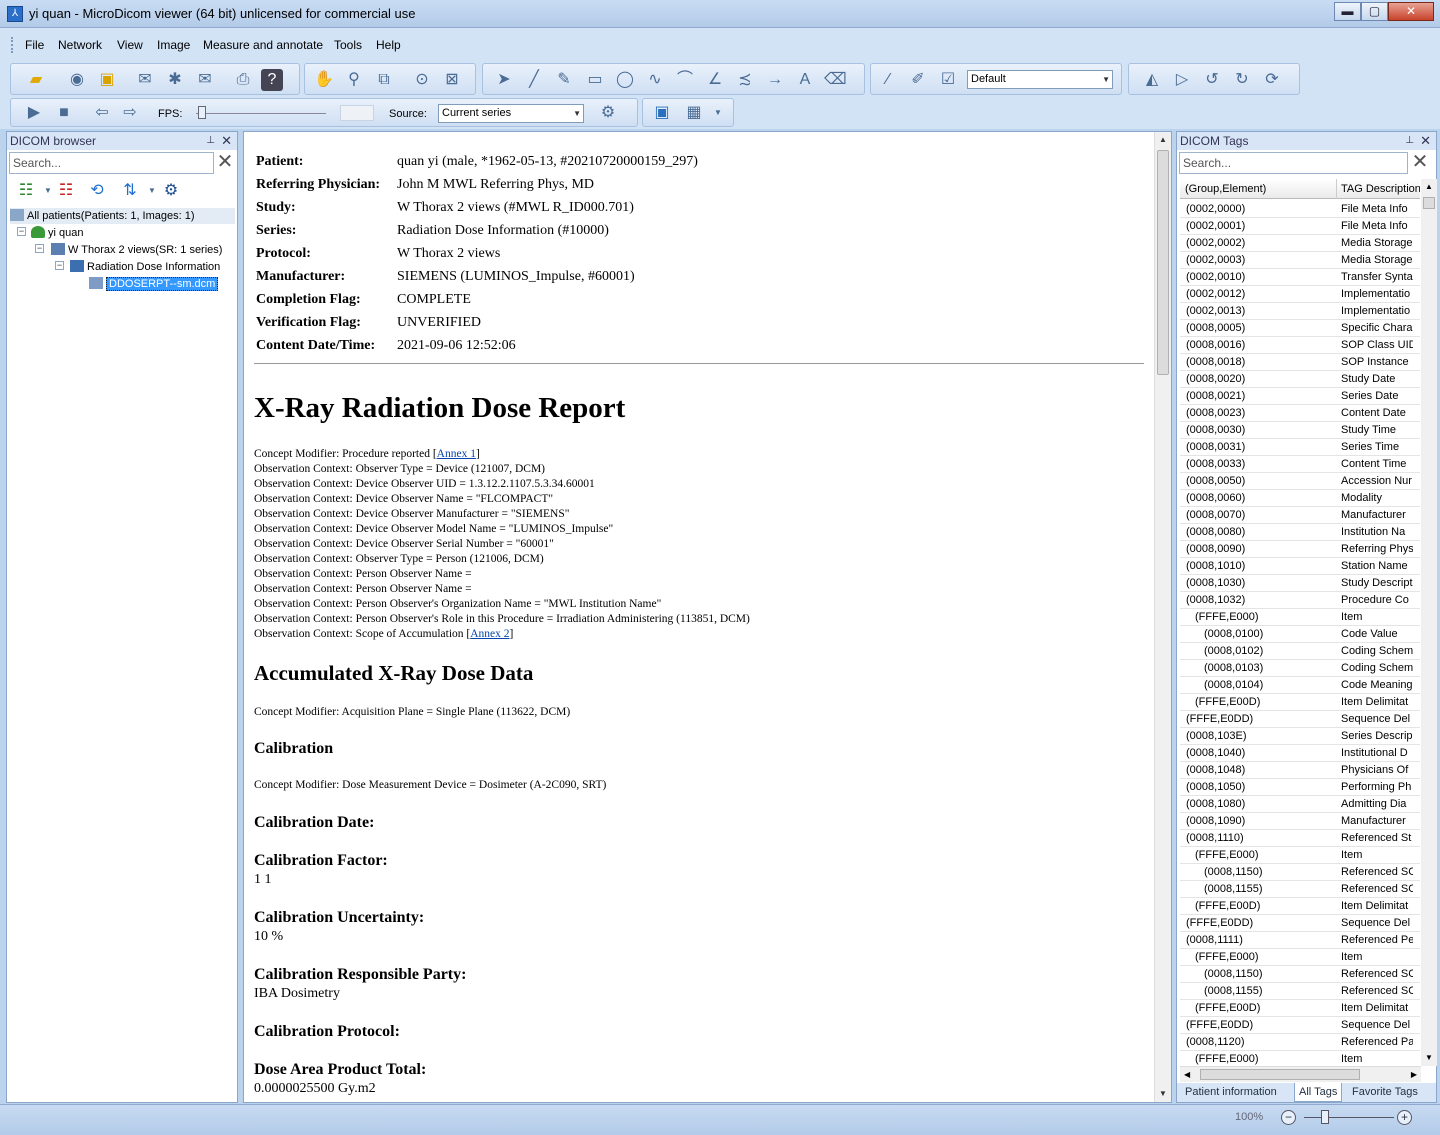  I want to click on table-row: (0002,0013) Implementatio, so click(1300, 311).